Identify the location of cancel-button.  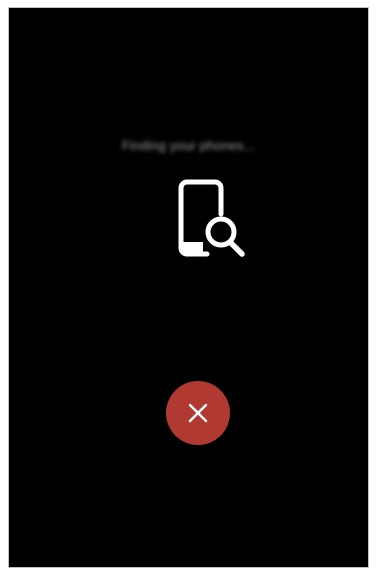
(198, 413).